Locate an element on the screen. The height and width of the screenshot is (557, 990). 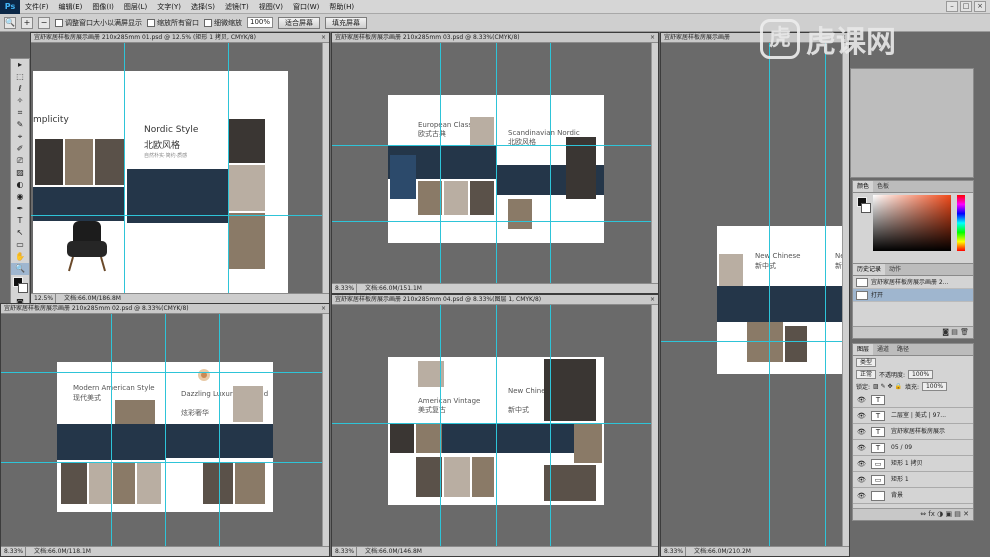
layer-row: 👁 T 宜舒家居样板房展示 is located at coordinates (913, 432).